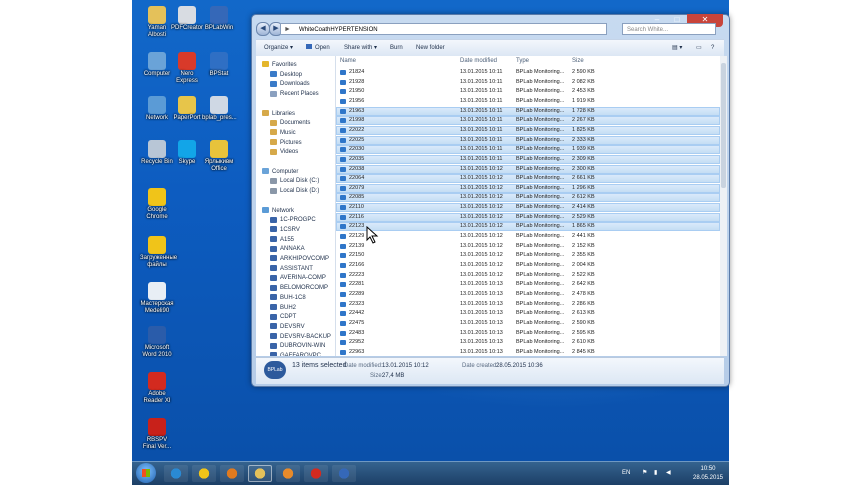 Image resolution: width=860 pixels, height=485 pixels. Describe the element at coordinates (219, 65) in the screenshot. I see `desktop-icon-bpstat: BPStat` at that location.